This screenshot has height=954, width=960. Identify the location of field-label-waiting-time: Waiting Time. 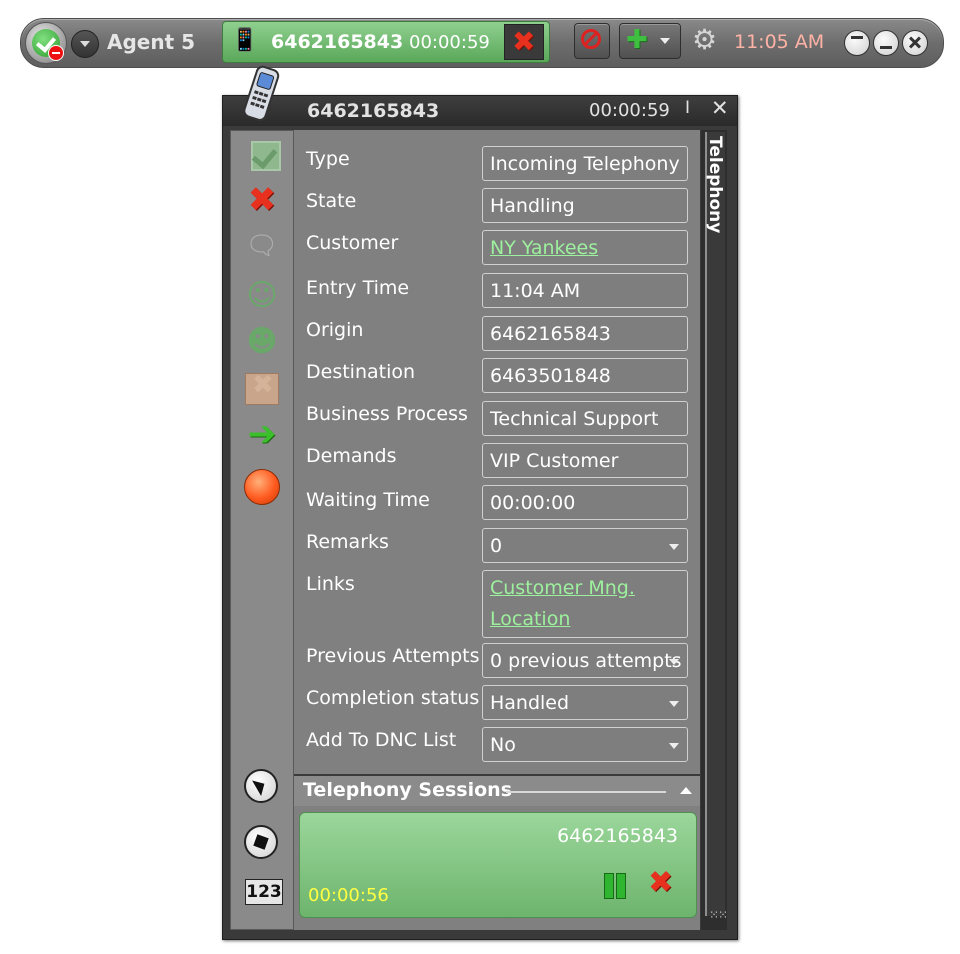
(368, 500).